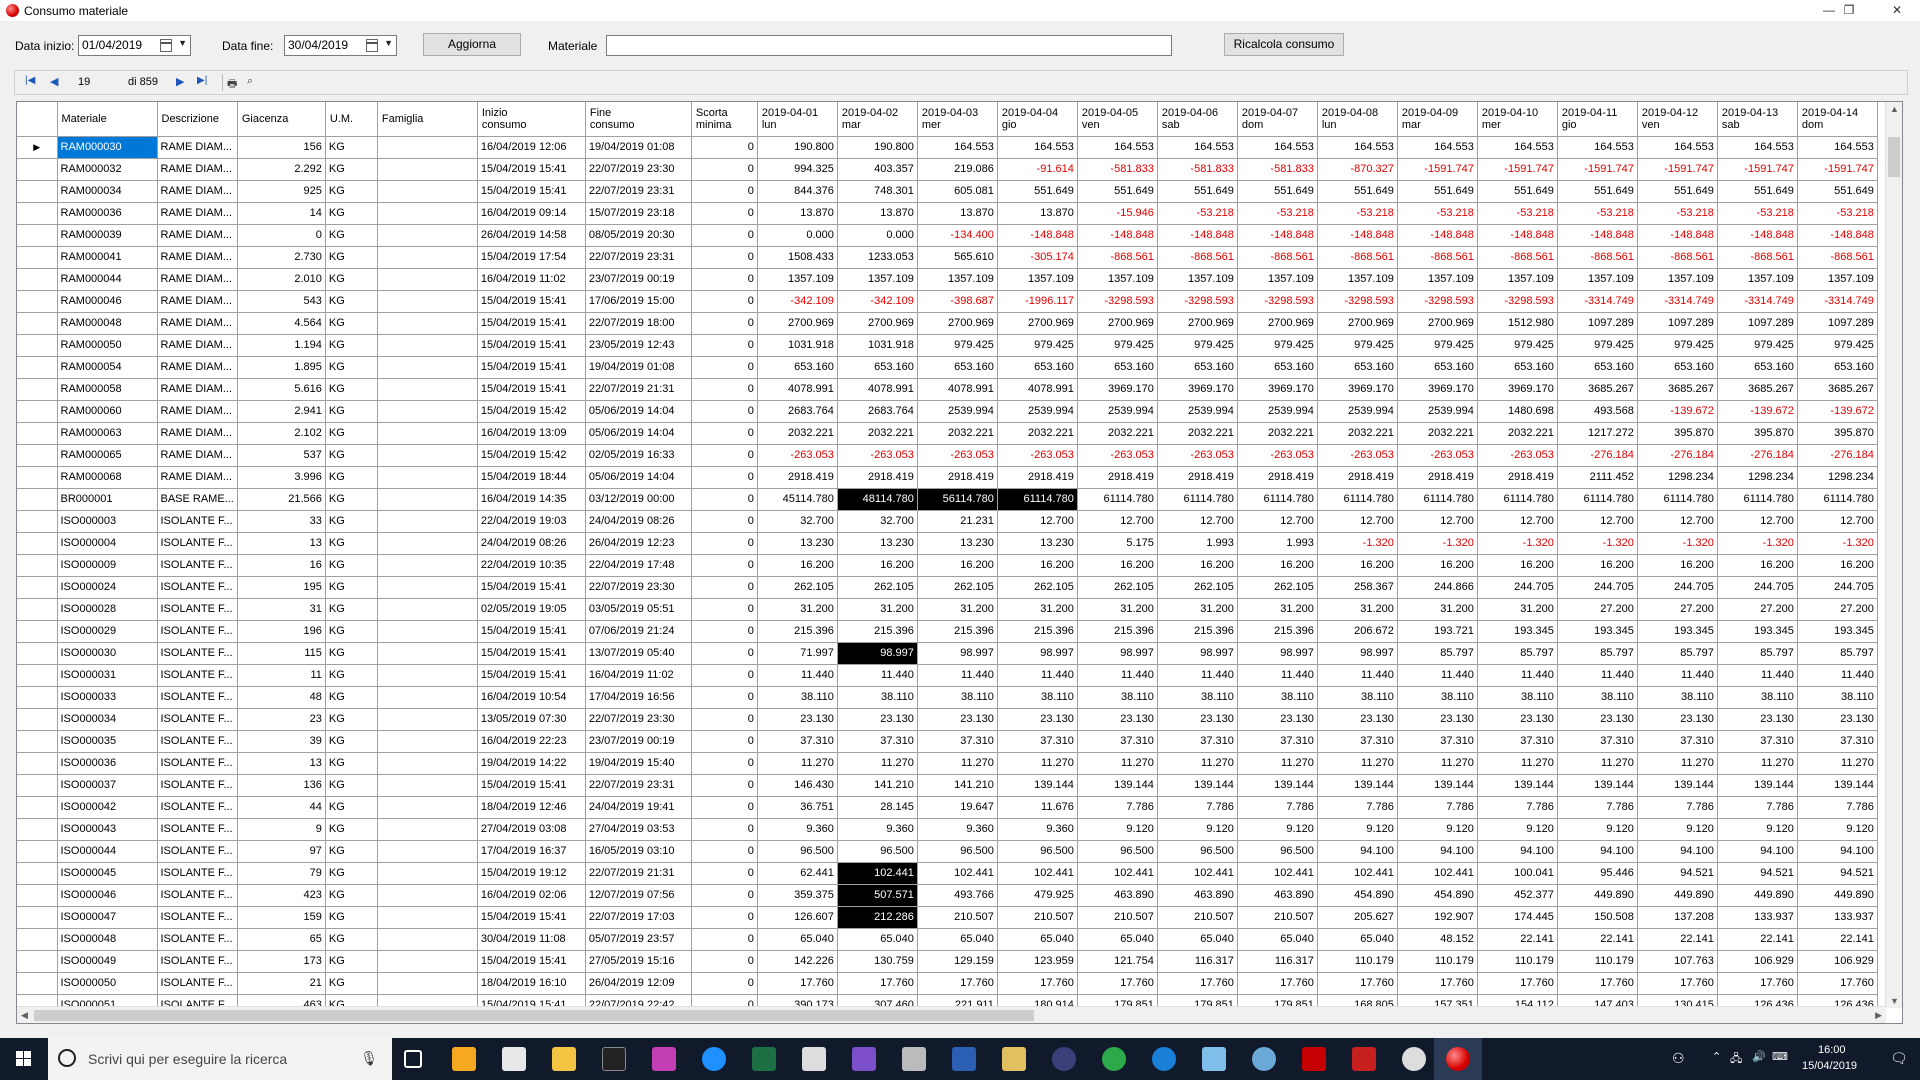 The width and height of the screenshot is (1920, 1083). I want to click on table-cell: RAM000046, so click(107, 301).